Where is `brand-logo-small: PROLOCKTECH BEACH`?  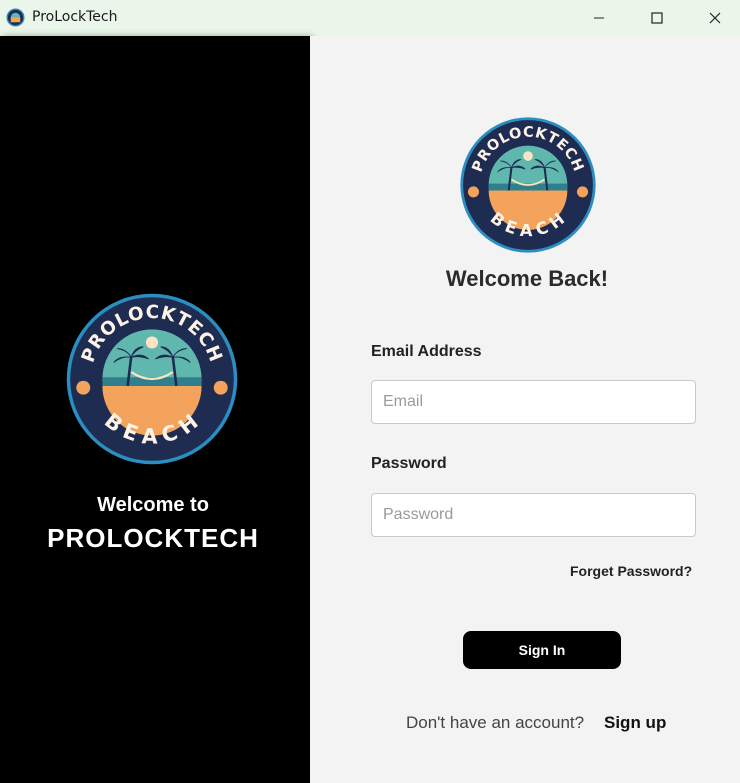
brand-logo-small: PROLOCKTECH BEACH is located at coordinates (528, 185).